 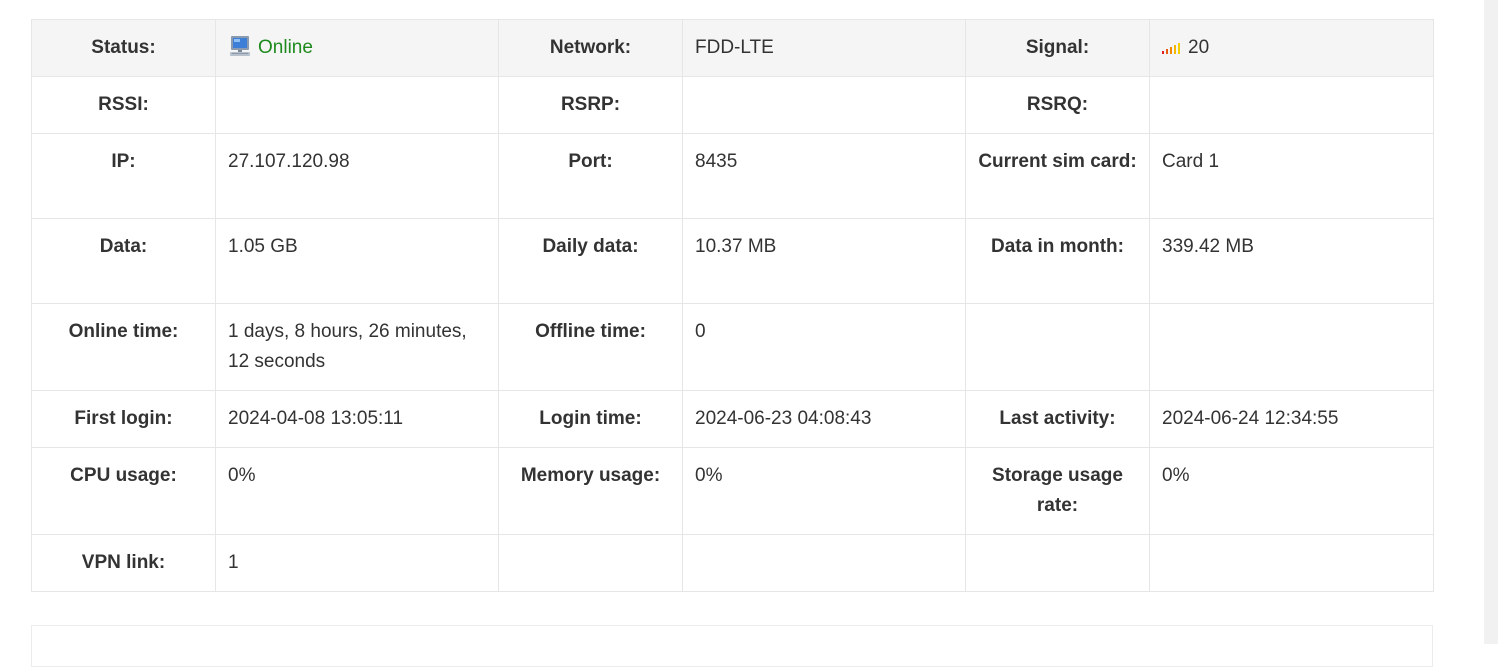 What do you see at coordinates (590, 105) in the screenshot?
I see `rsrp-label: RSRP:` at bounding box center [590, 105].